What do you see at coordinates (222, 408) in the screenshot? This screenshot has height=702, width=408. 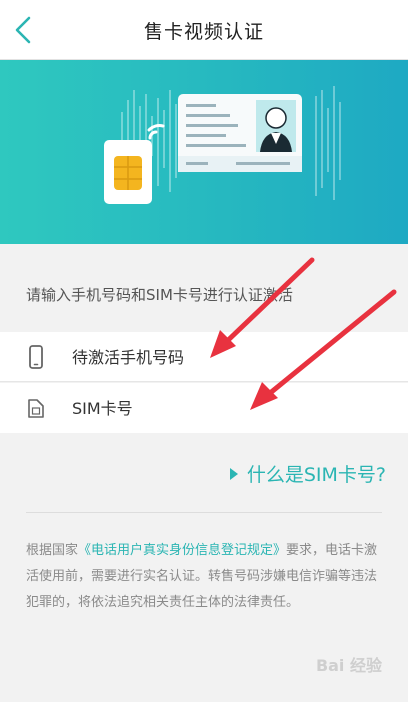 I see `sim-number-input` at bounding box center [222, 408].